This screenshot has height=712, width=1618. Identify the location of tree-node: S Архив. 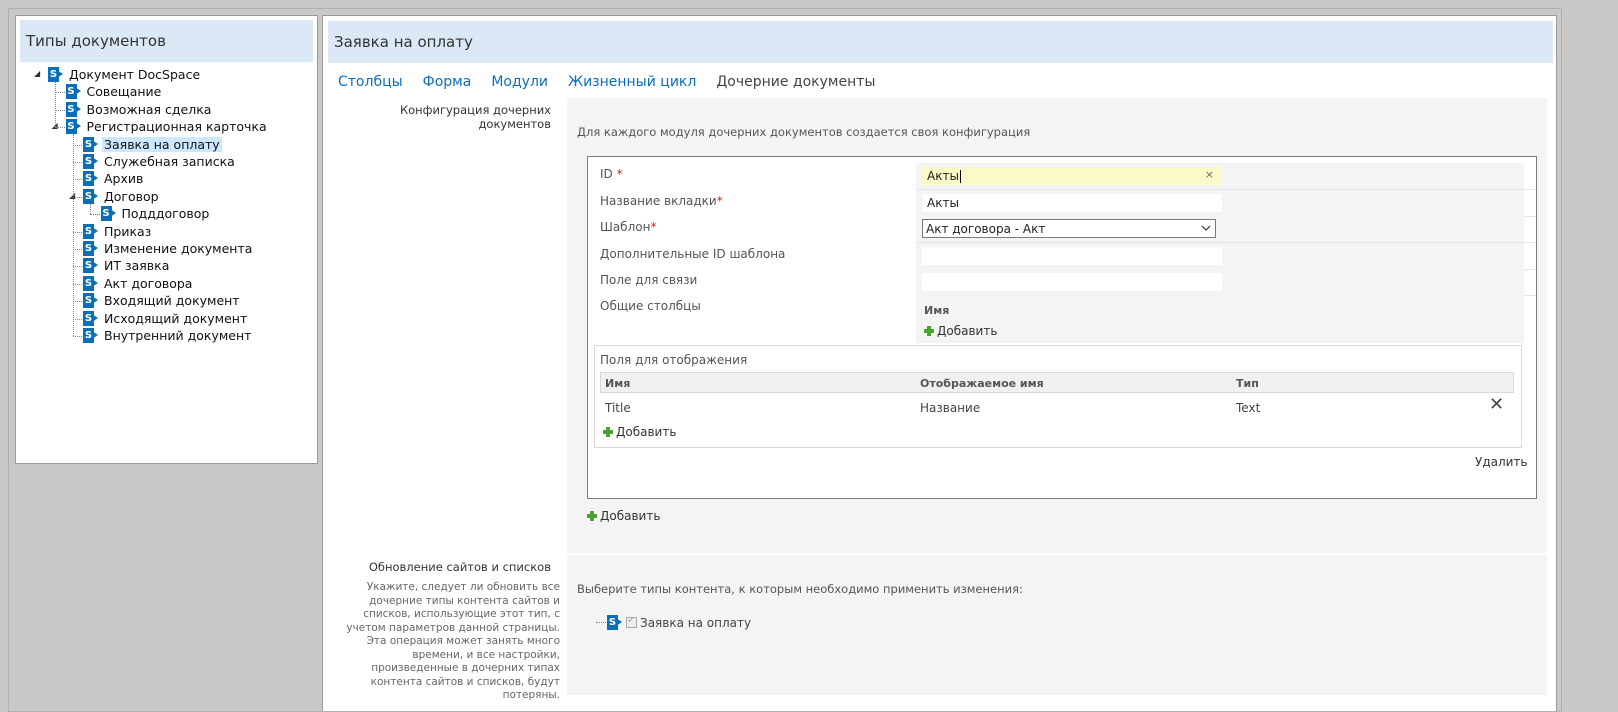
(114, 178).